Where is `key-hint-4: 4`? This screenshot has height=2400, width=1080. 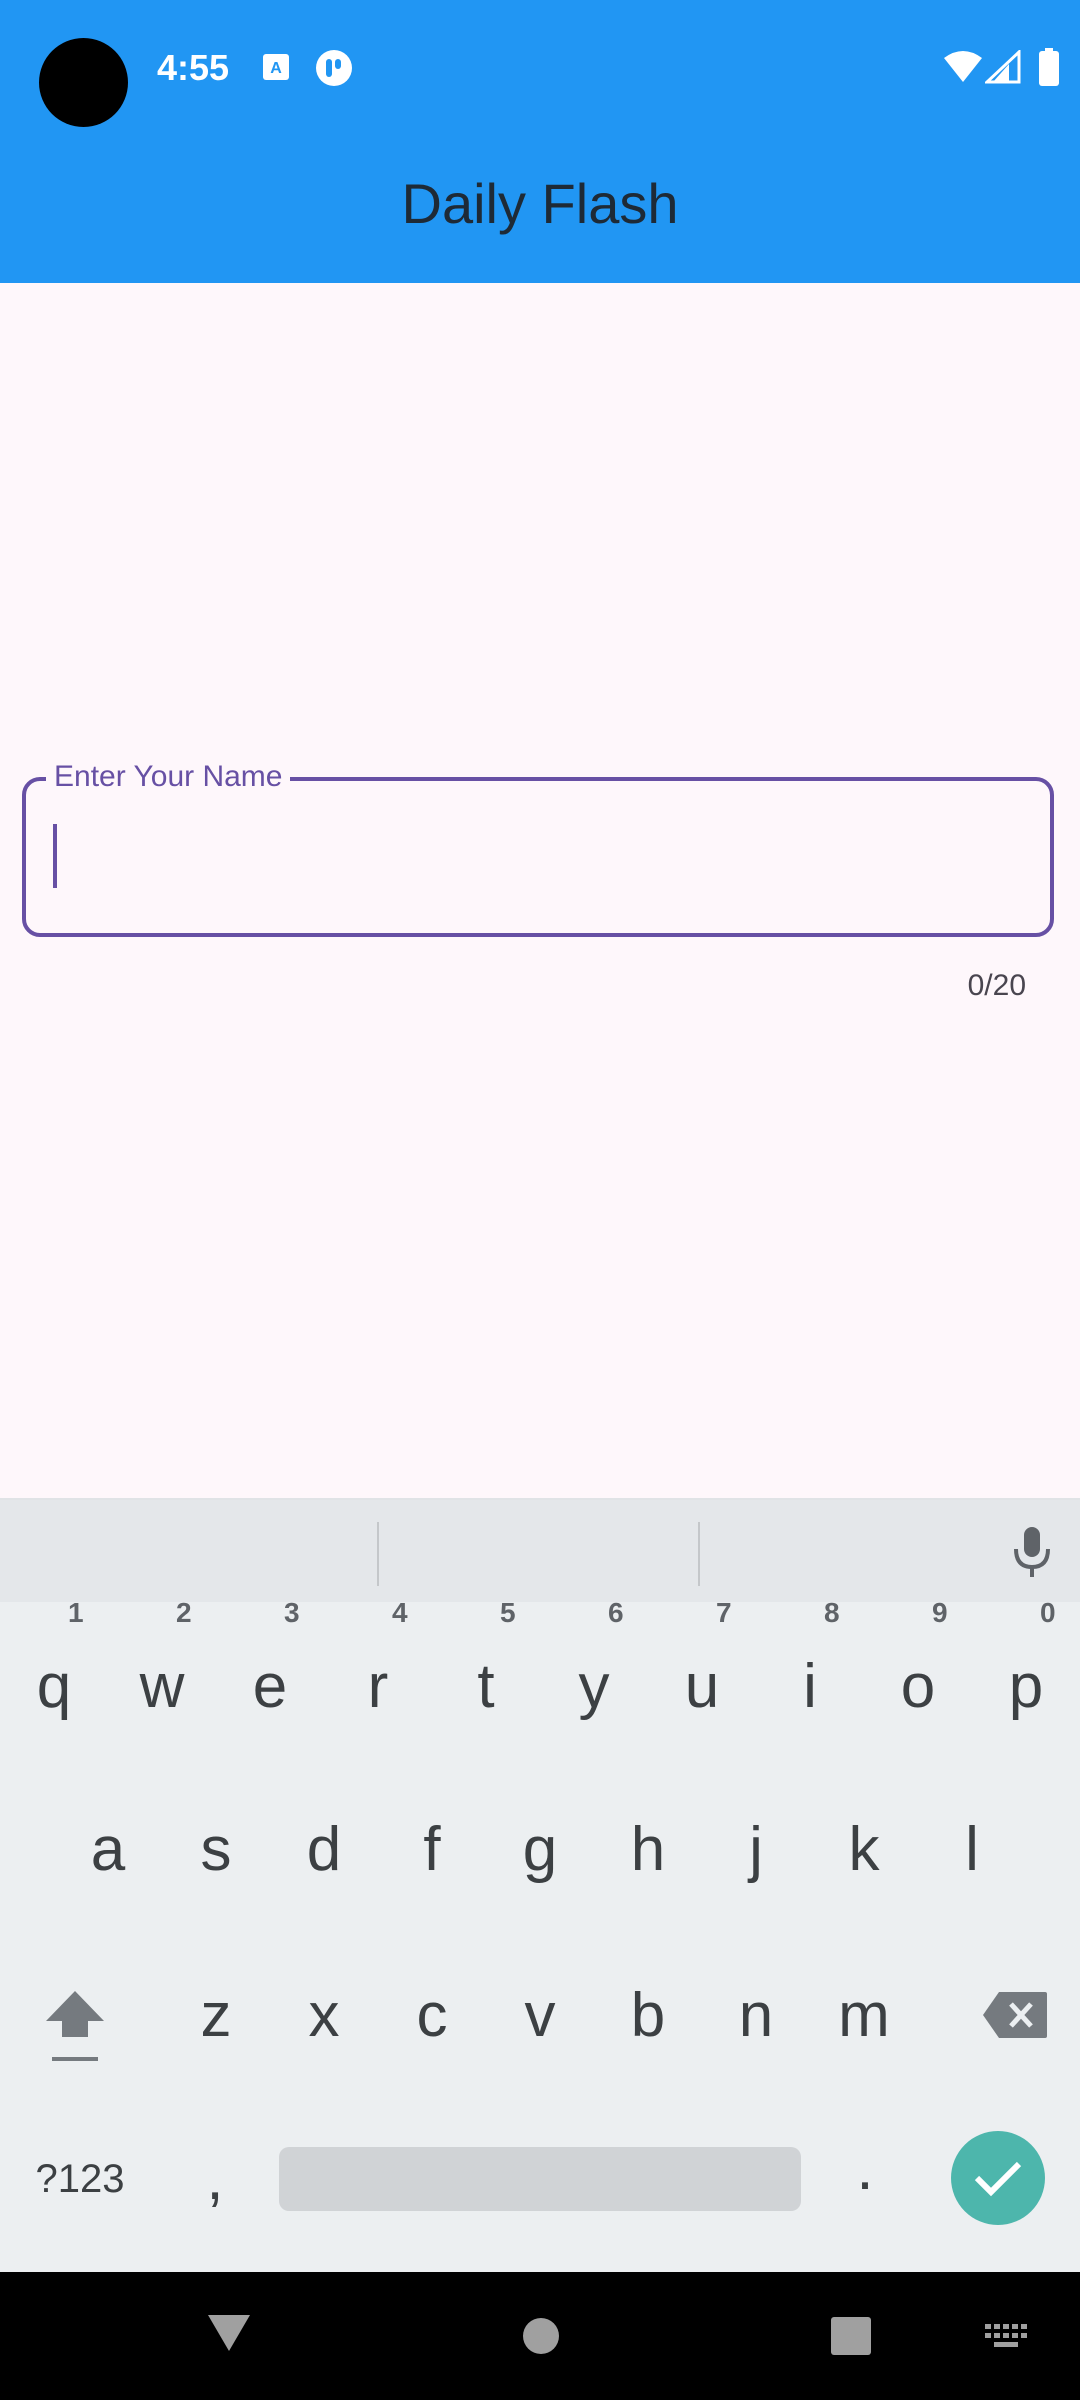
key-hint-4: 4 is located at coordinates (400, 1612).